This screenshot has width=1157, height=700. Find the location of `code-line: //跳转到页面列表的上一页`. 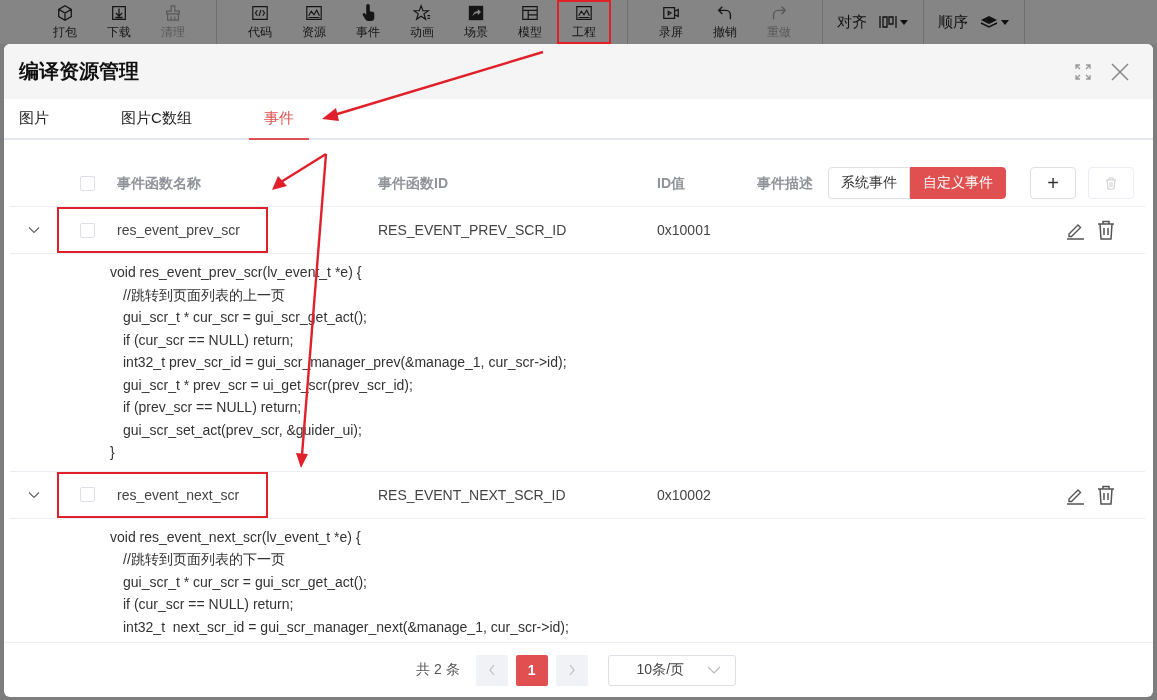

code-line: //跳转到页面列表的上一页 is located at coordinates (204, 295).